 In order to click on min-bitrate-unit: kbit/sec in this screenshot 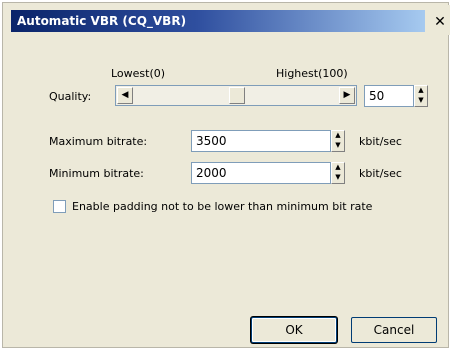, I will do `click(380, 173)`.